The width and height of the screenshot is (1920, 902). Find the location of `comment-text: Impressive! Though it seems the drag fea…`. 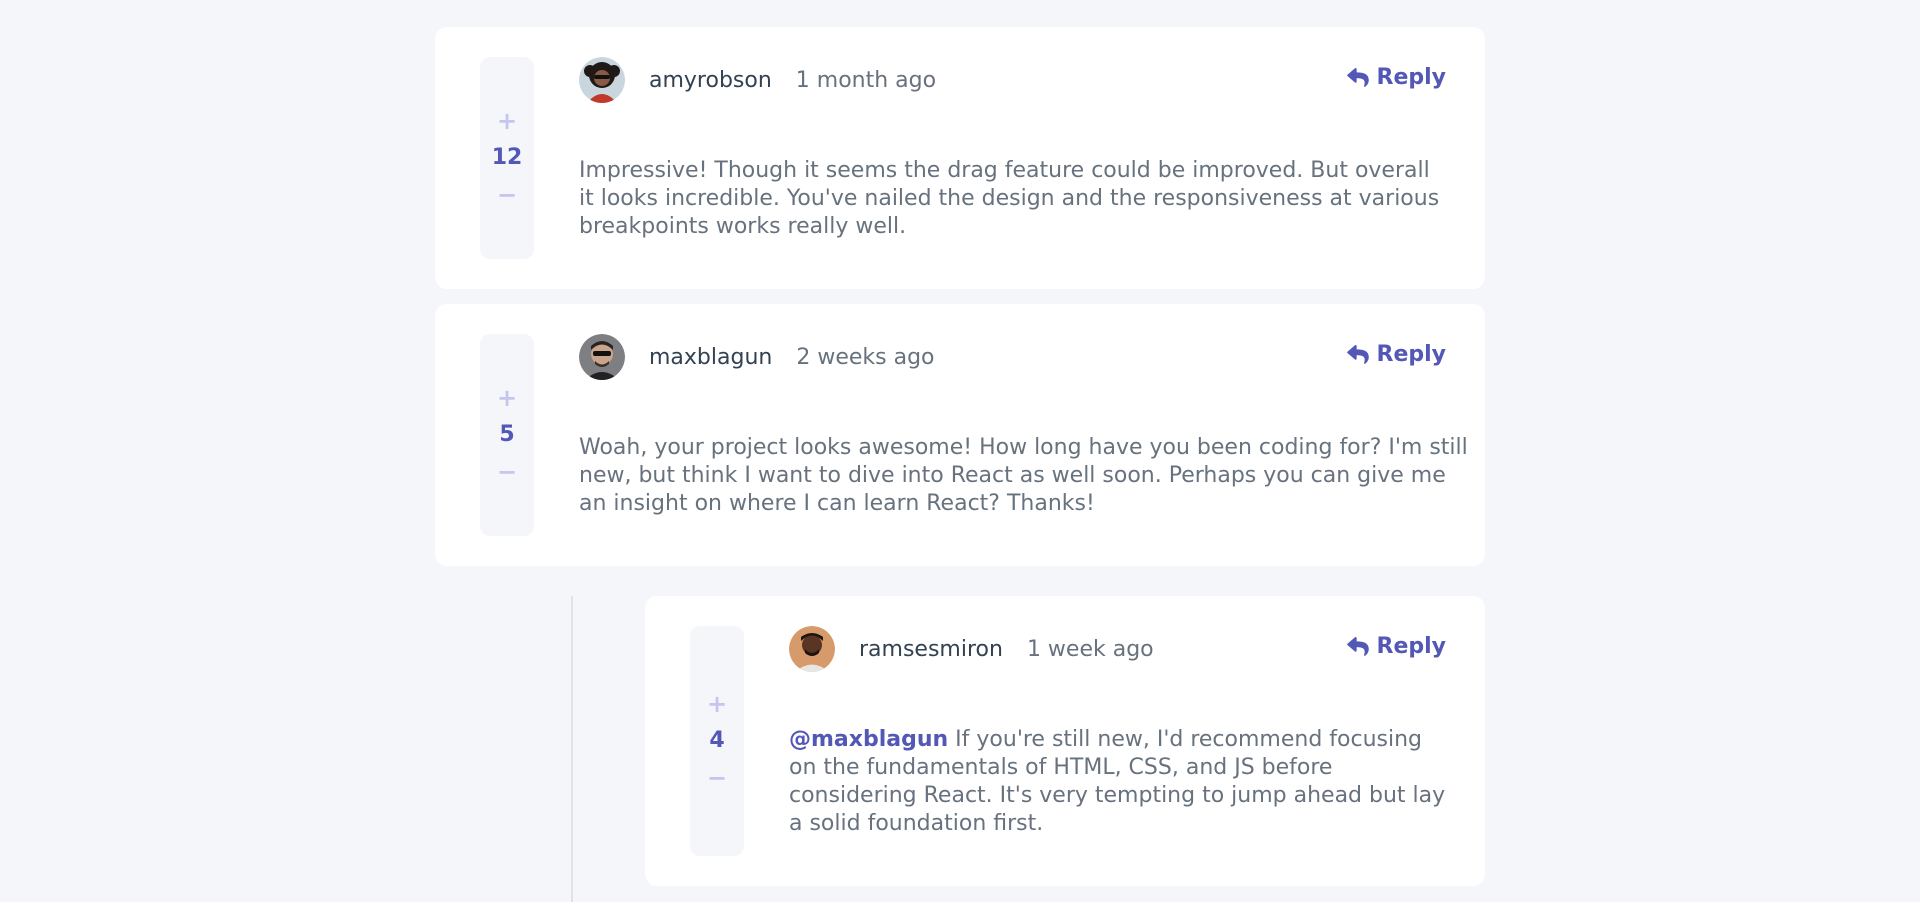

comment-text: Impressive! Though it seems the drag fea… is located at coordinates (1009, 198).